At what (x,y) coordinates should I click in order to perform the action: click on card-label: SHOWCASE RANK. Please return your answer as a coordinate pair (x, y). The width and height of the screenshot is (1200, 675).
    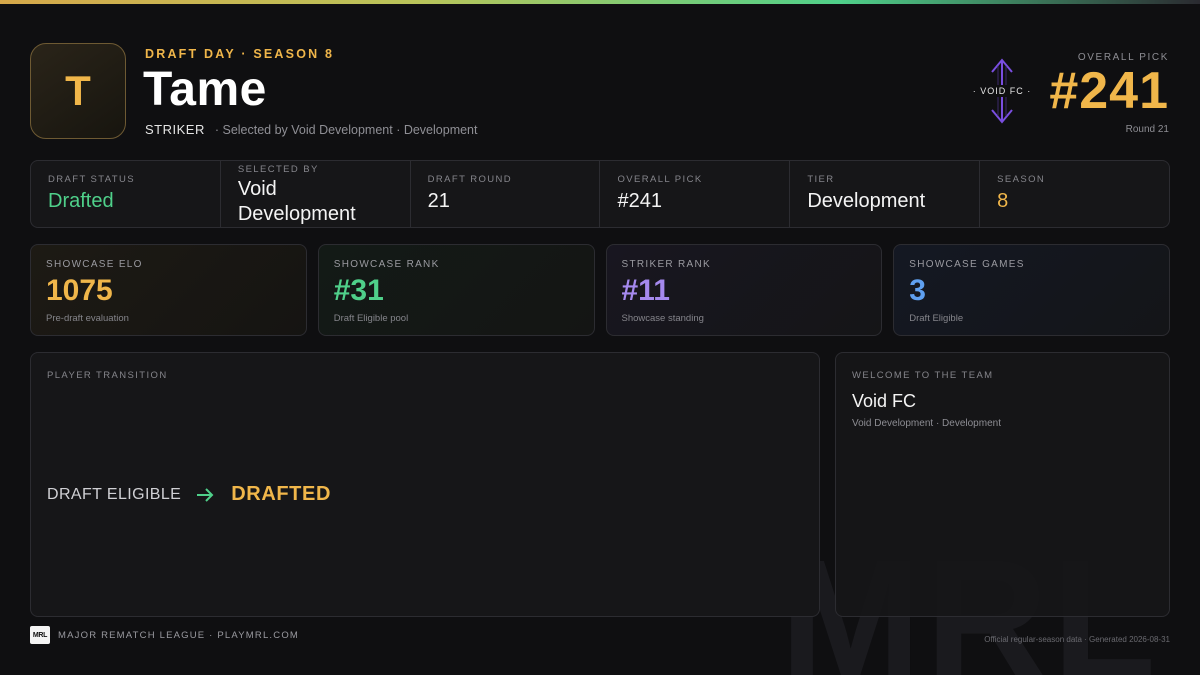
    Looking at the image, I should click on (386, 264).